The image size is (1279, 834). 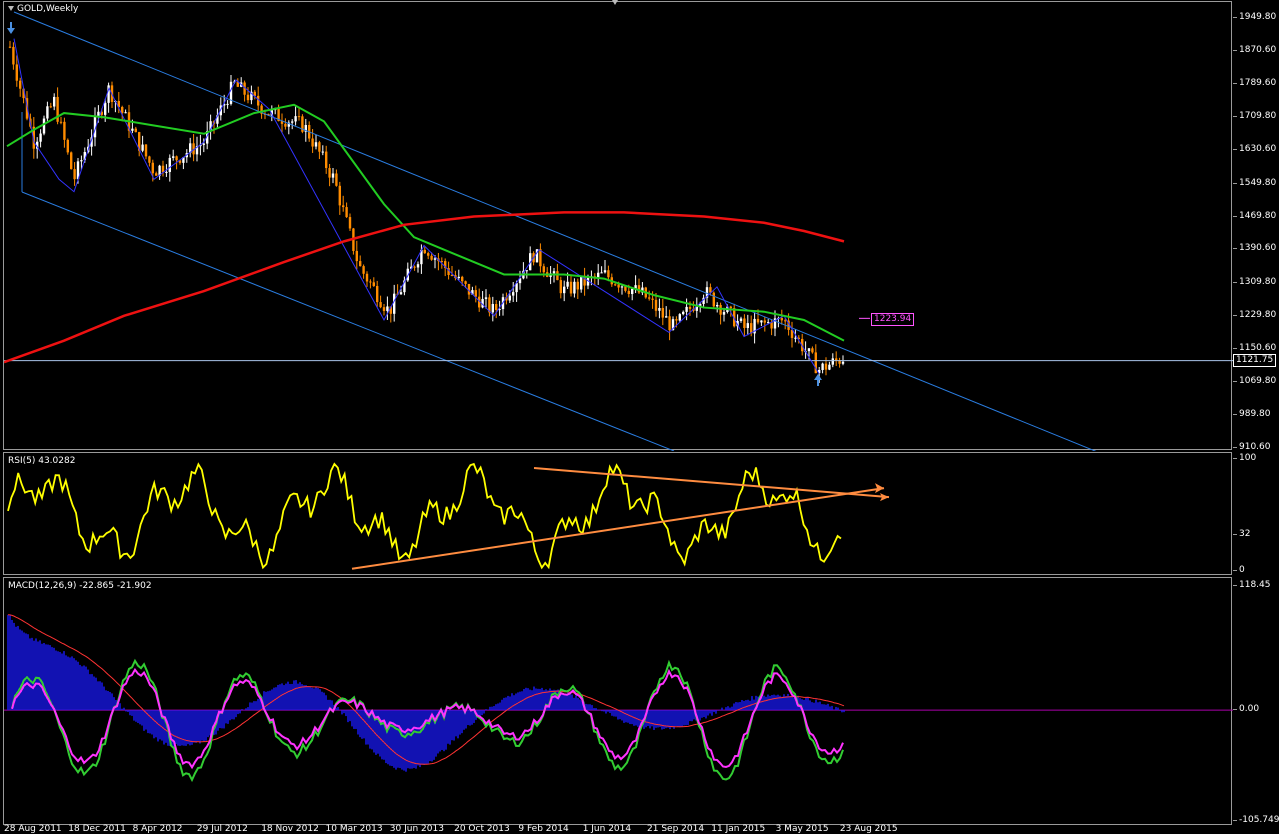 I want to click on buy-arrow-icon, so click(x=818, y=380).